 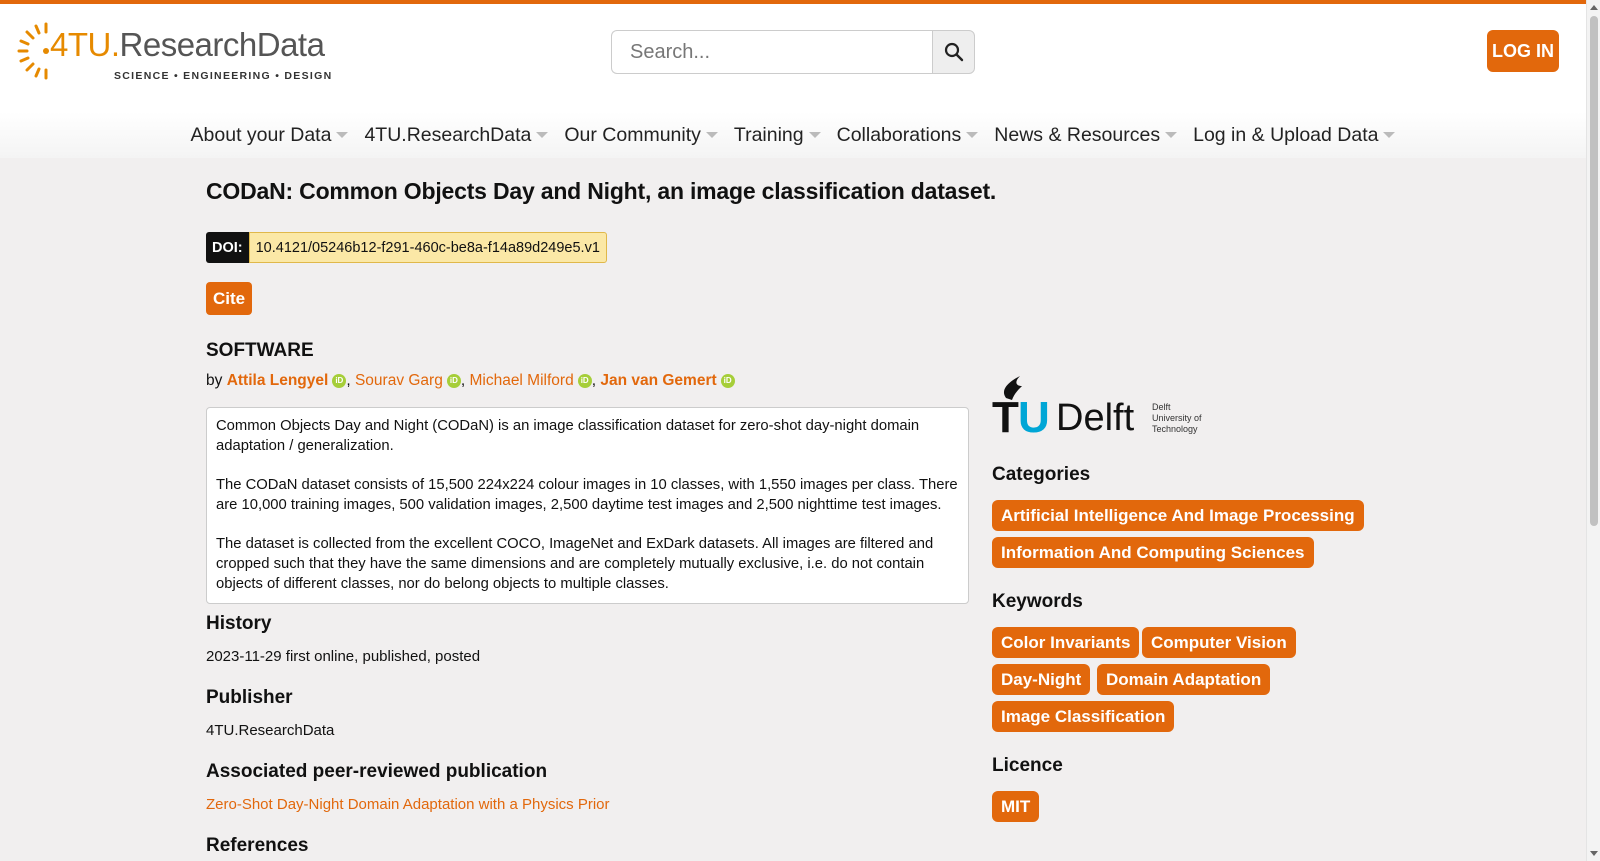 I want to click on nav-item: About your Data, so click(x=270, y=135).